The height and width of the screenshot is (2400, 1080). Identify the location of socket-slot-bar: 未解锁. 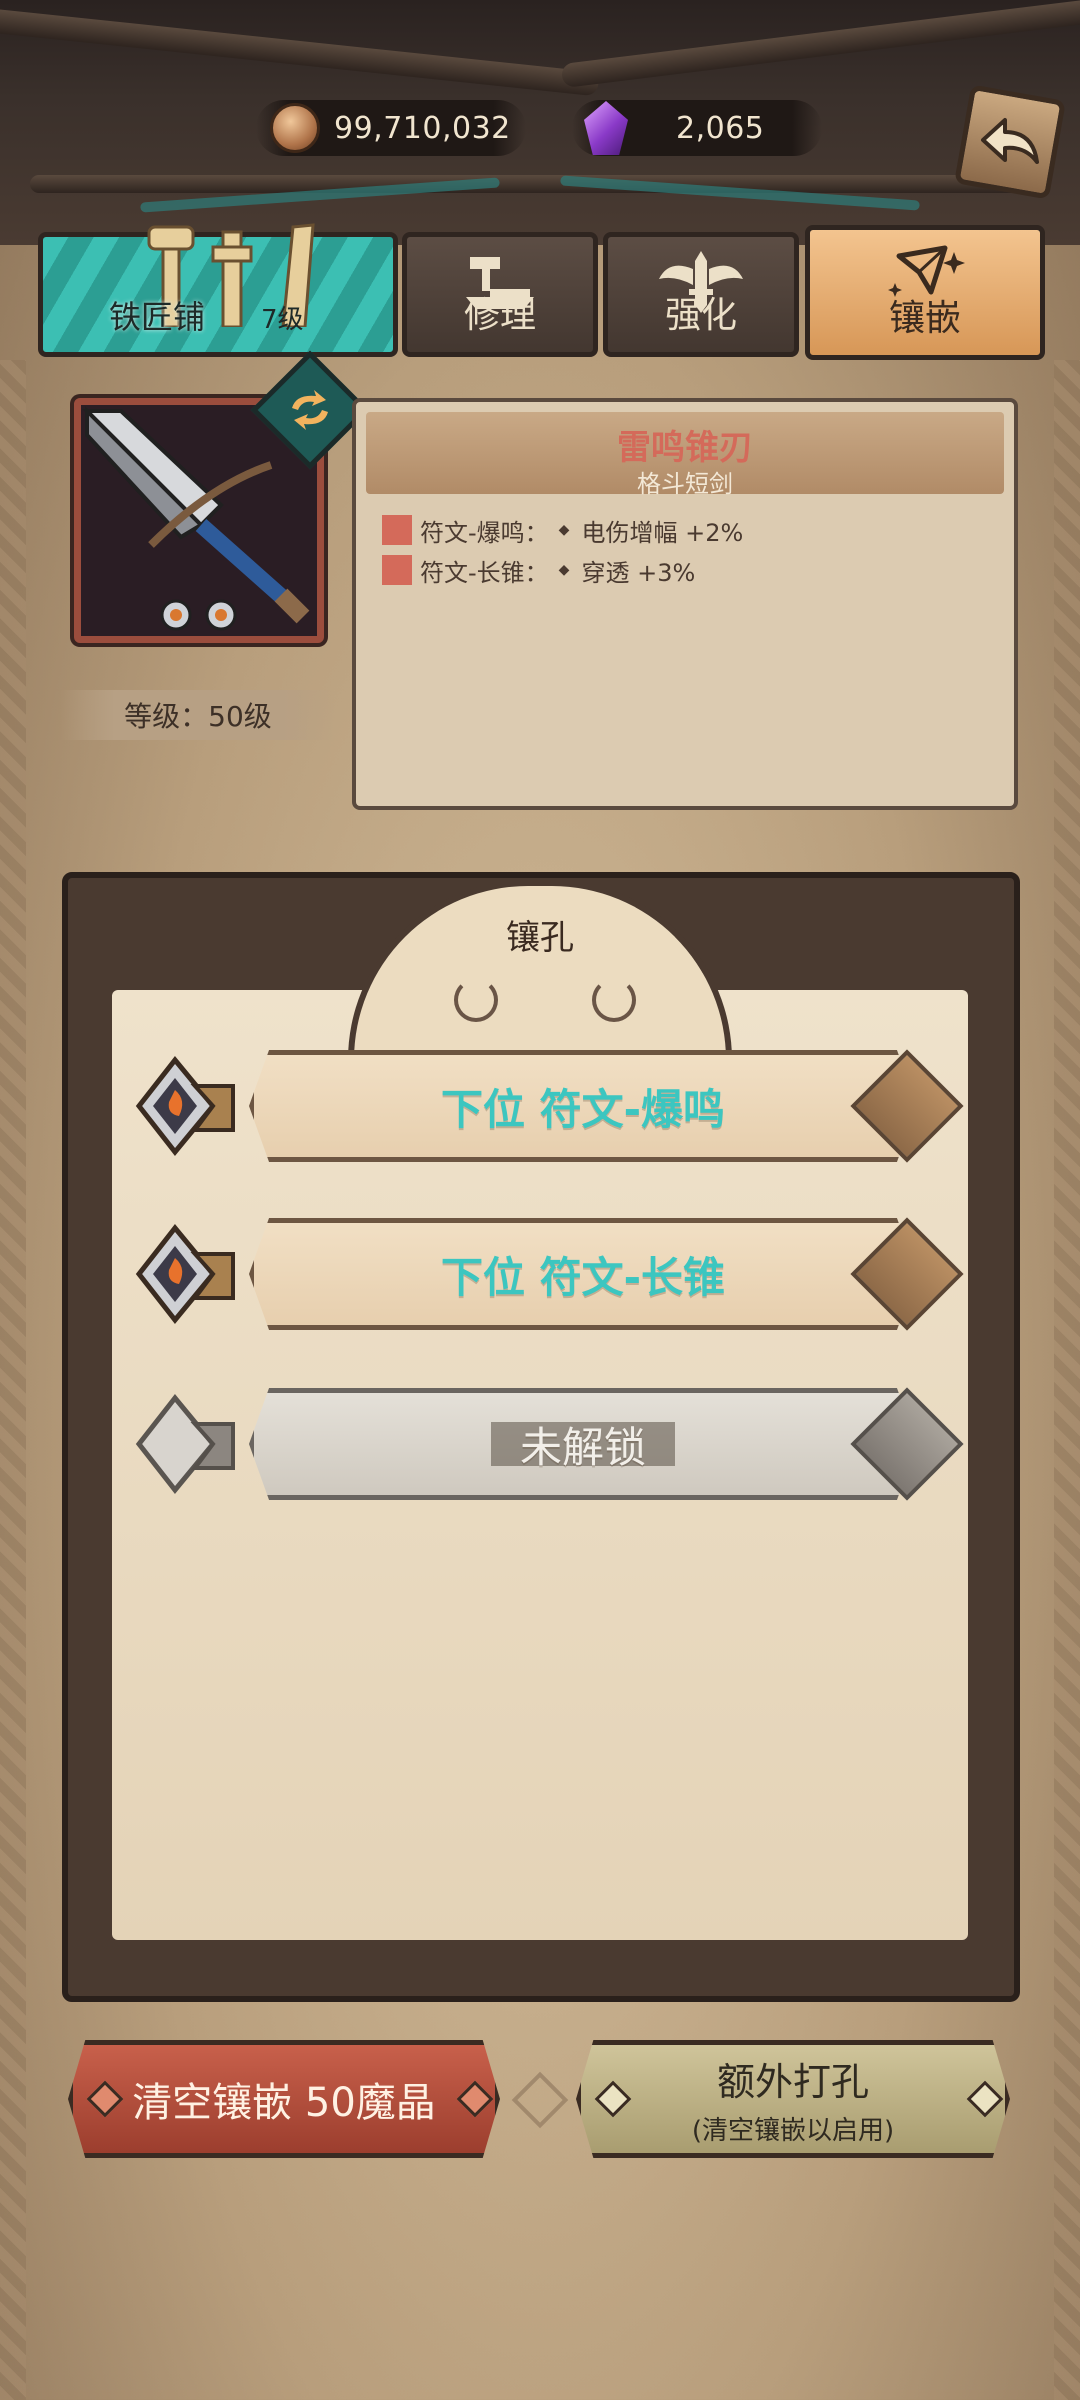
(583, 1444).